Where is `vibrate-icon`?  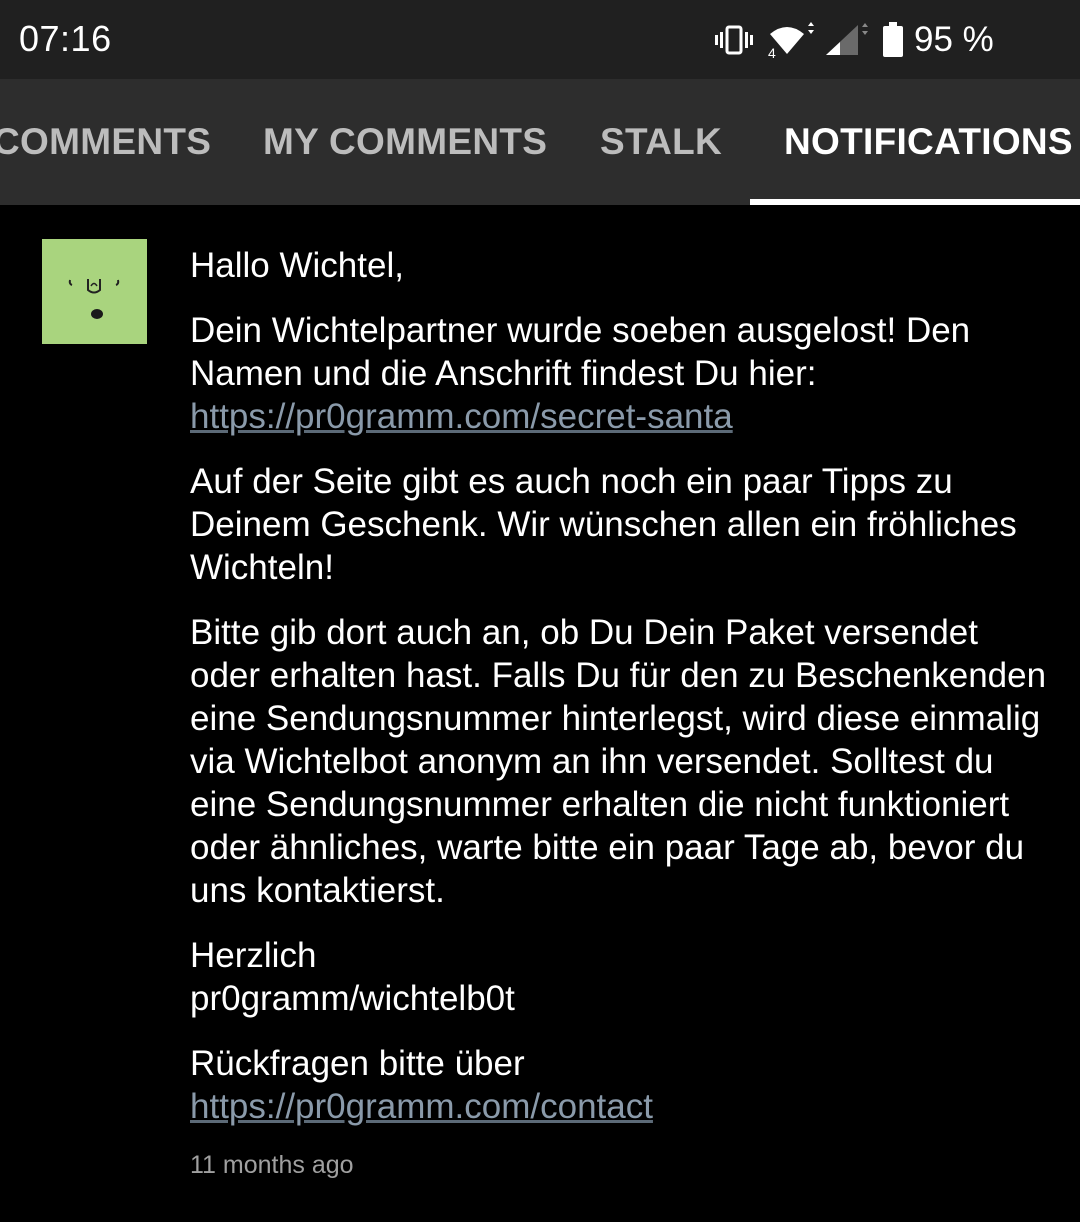 vibrate-icon is located at coordinates (734, 40).